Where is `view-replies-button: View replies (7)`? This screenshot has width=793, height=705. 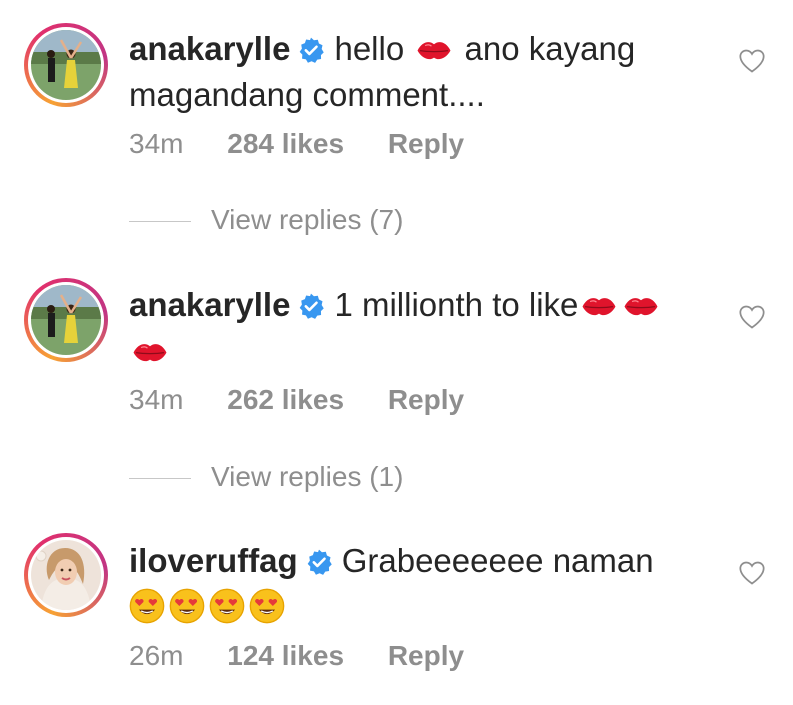 view-replies-button: View replies (7) is located at coordinates (266, 220).